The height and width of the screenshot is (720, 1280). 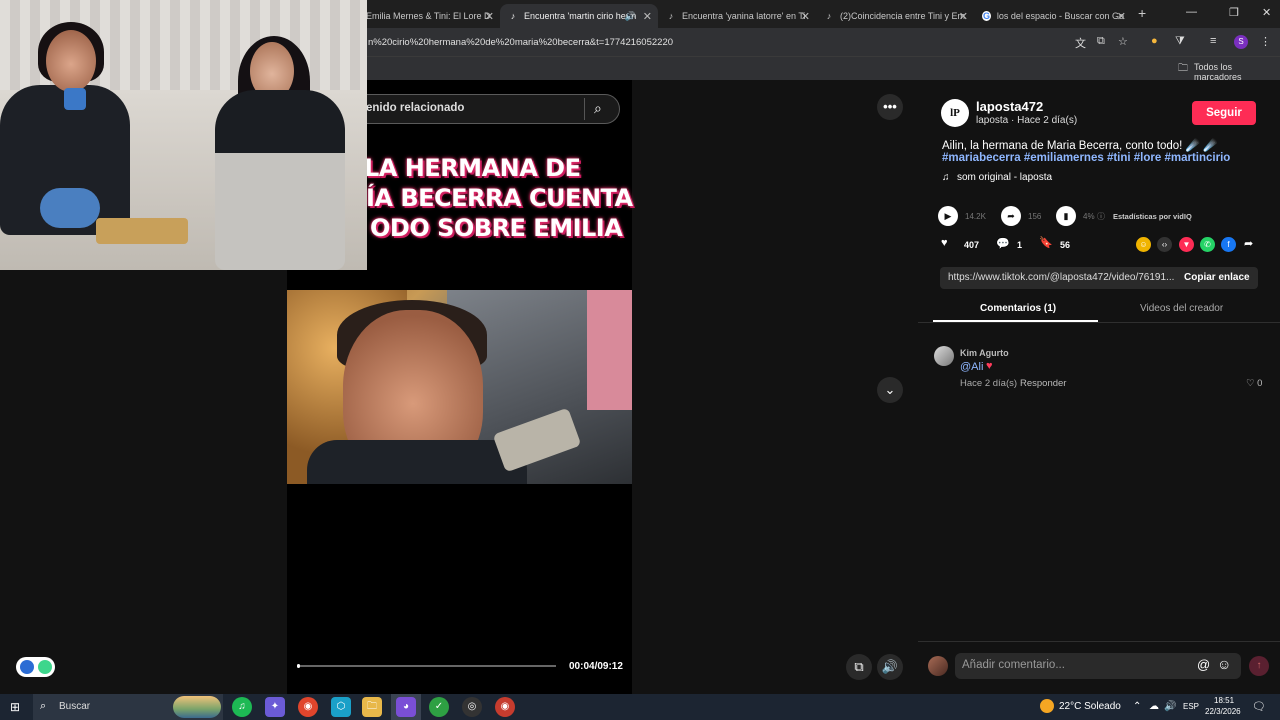 What do you see at coordinates (1191, 706) in the screenshot?
I see `language-indicator: ESP` at bounding box center [1191, 706].